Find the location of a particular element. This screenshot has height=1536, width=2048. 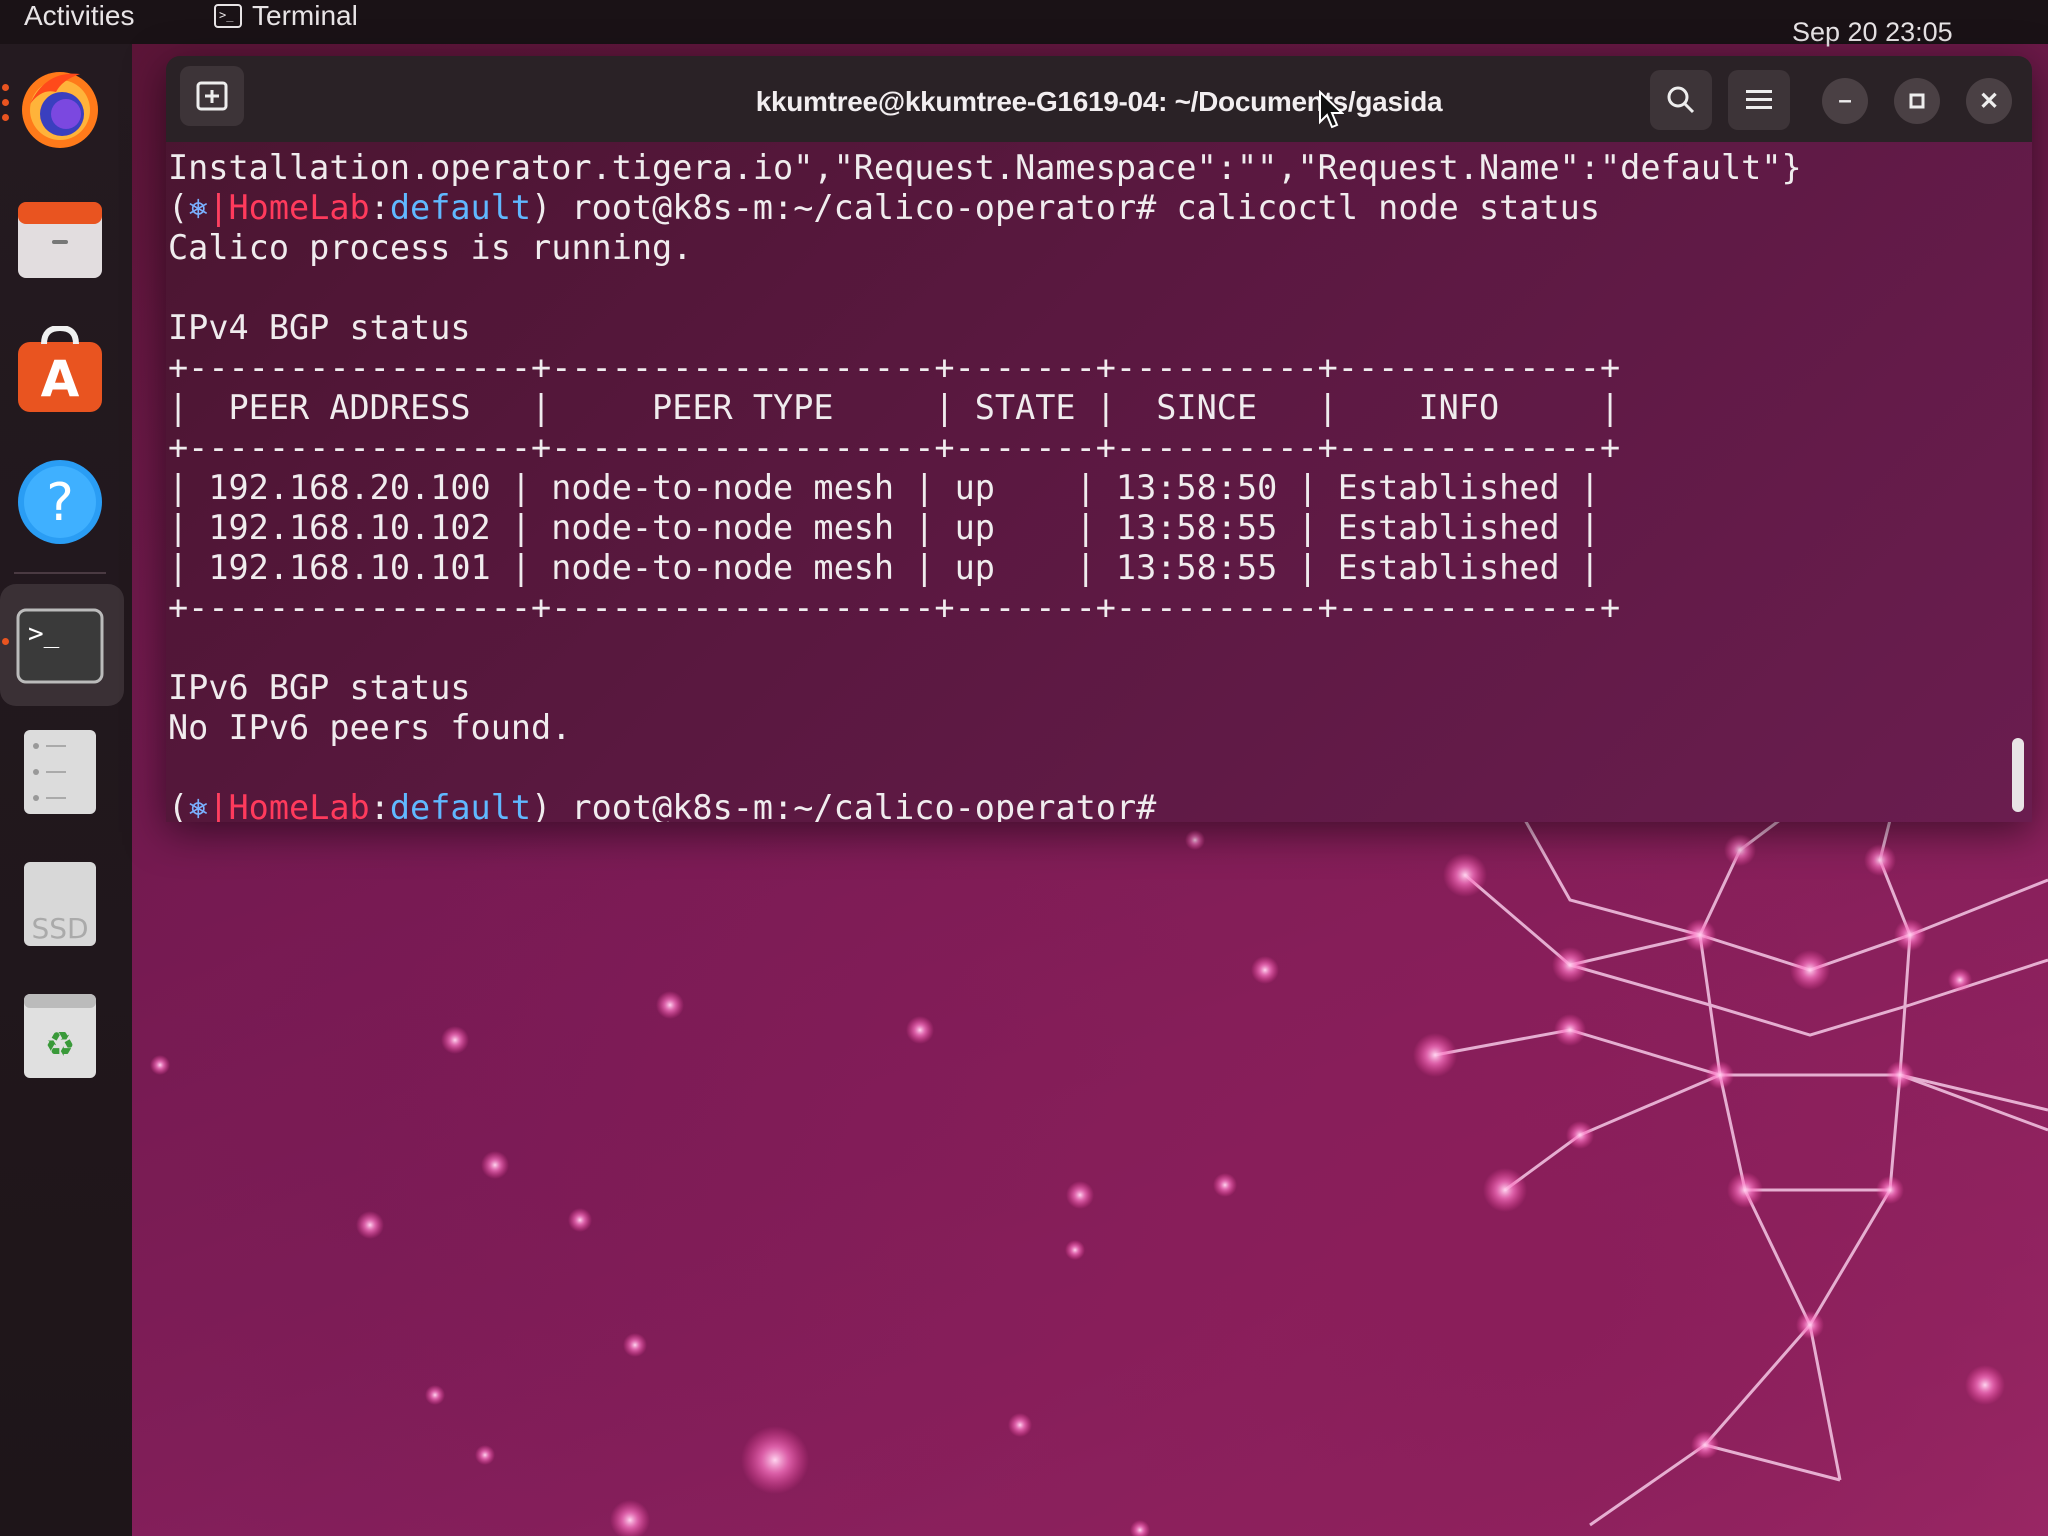

terminal-app-icon: >_ is located at coordinates (228, 16).